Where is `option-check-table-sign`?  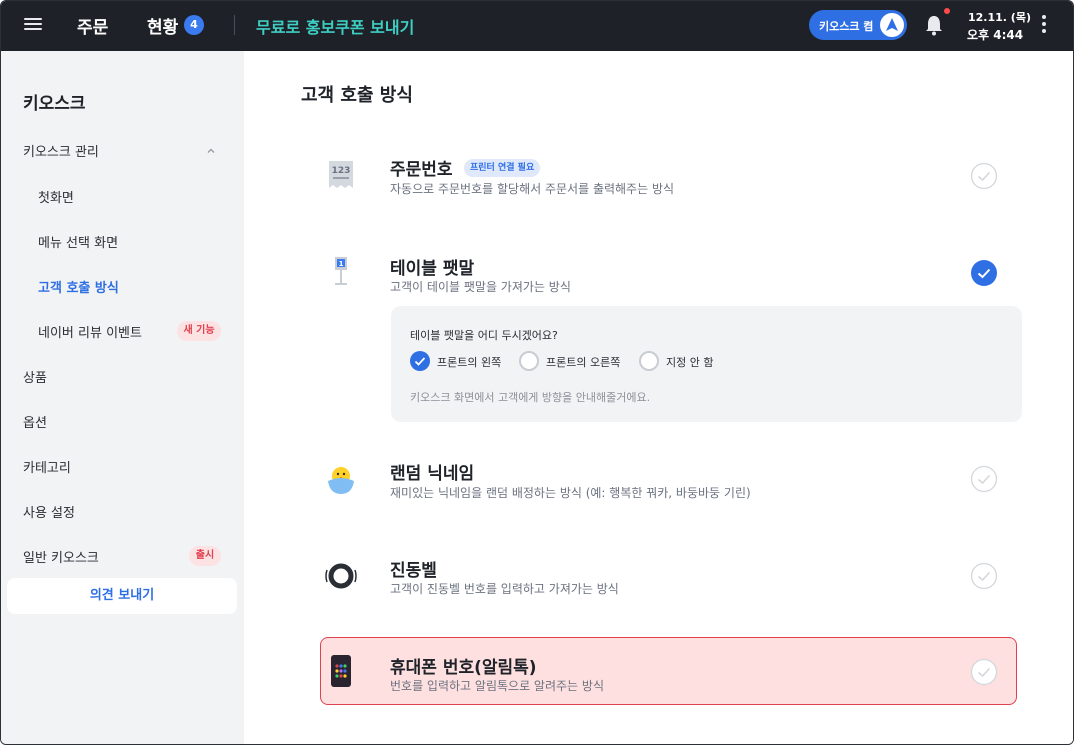
option-check-table-sign is located at coordinates (984, 273).